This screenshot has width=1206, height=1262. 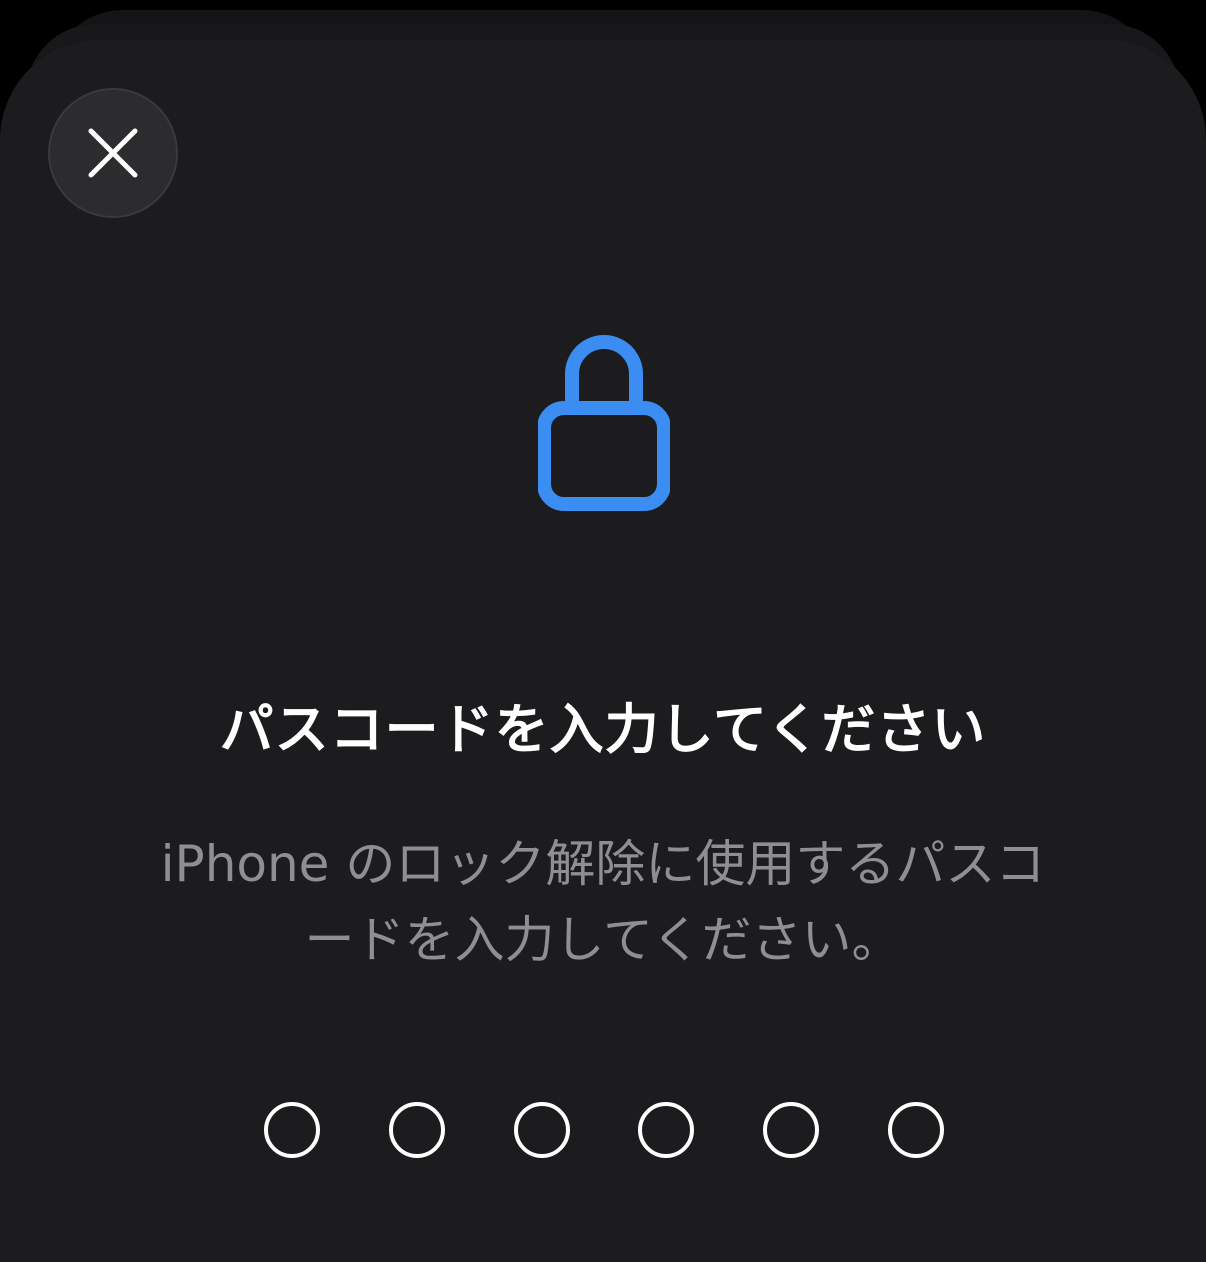 What do you see at coordinates (604, 423) in the screenshot?
I see `lock-icon` at bounding box center [604, 423].